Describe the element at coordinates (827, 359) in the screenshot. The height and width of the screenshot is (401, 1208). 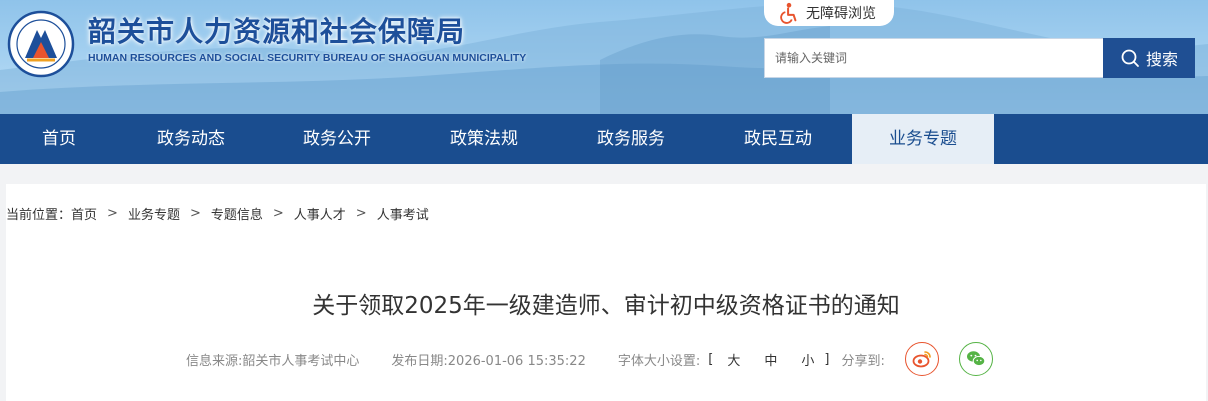
I see `font-size-bracket-close: ]` at that location.